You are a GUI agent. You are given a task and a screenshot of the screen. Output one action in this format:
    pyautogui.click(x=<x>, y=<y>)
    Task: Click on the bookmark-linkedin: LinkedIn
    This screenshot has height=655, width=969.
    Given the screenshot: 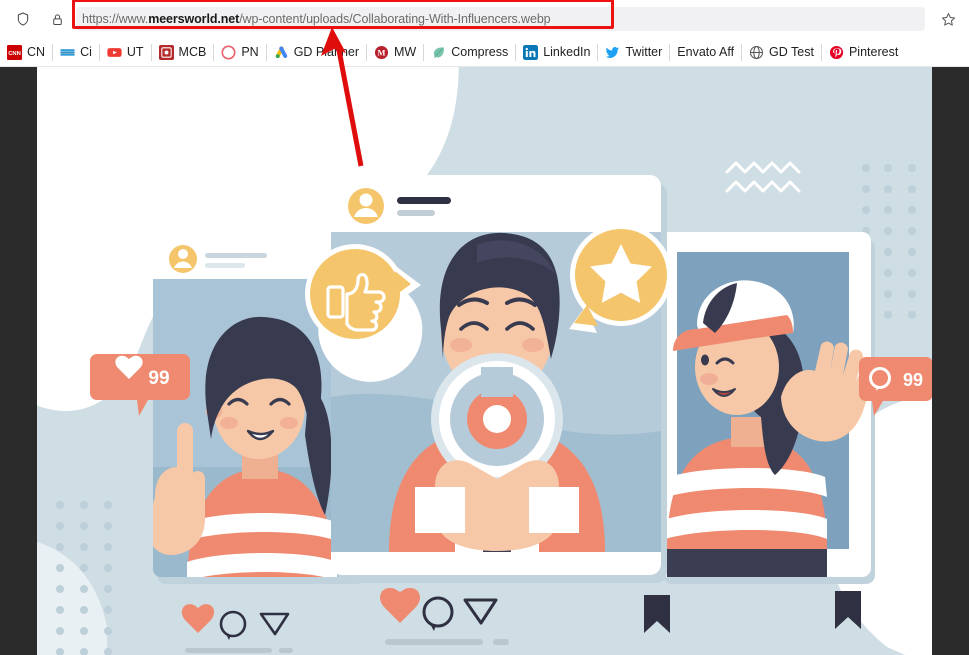 What is the action you would take?
    pyautogui.click(x=556, y=52)
    